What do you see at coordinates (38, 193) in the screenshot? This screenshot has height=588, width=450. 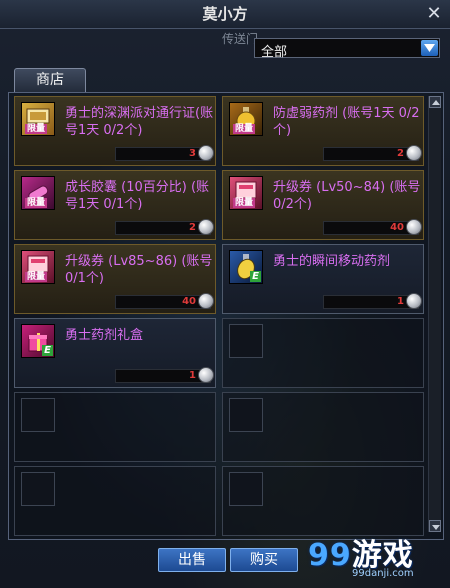 I see `capsule-icon: 限量` at bounding box center [38, 193].